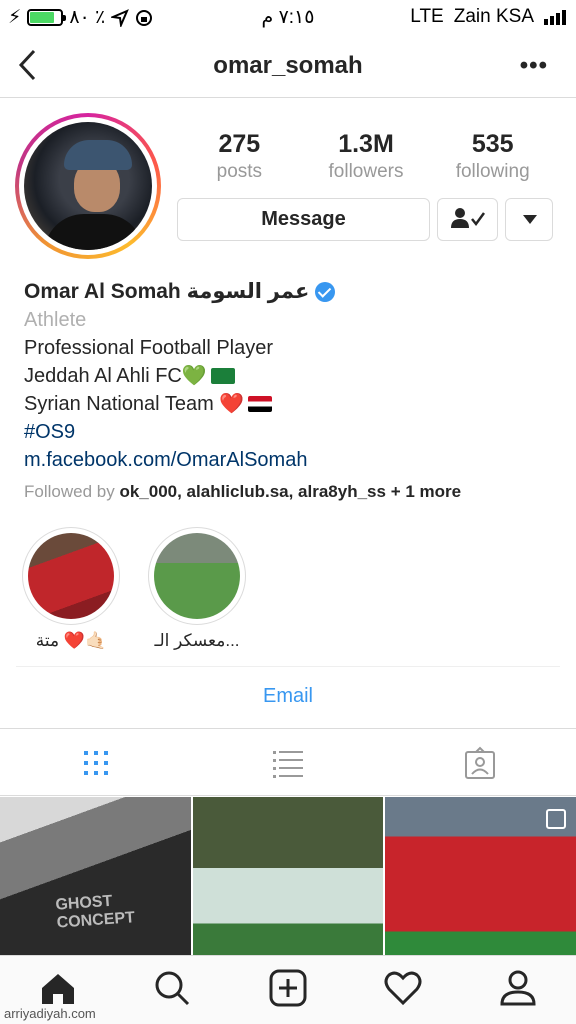 The image size is (576, 1024). What do you see at coordinates (555, 17) in the screenshot?
I see `signal-icon` at bounding box center [555, 17].